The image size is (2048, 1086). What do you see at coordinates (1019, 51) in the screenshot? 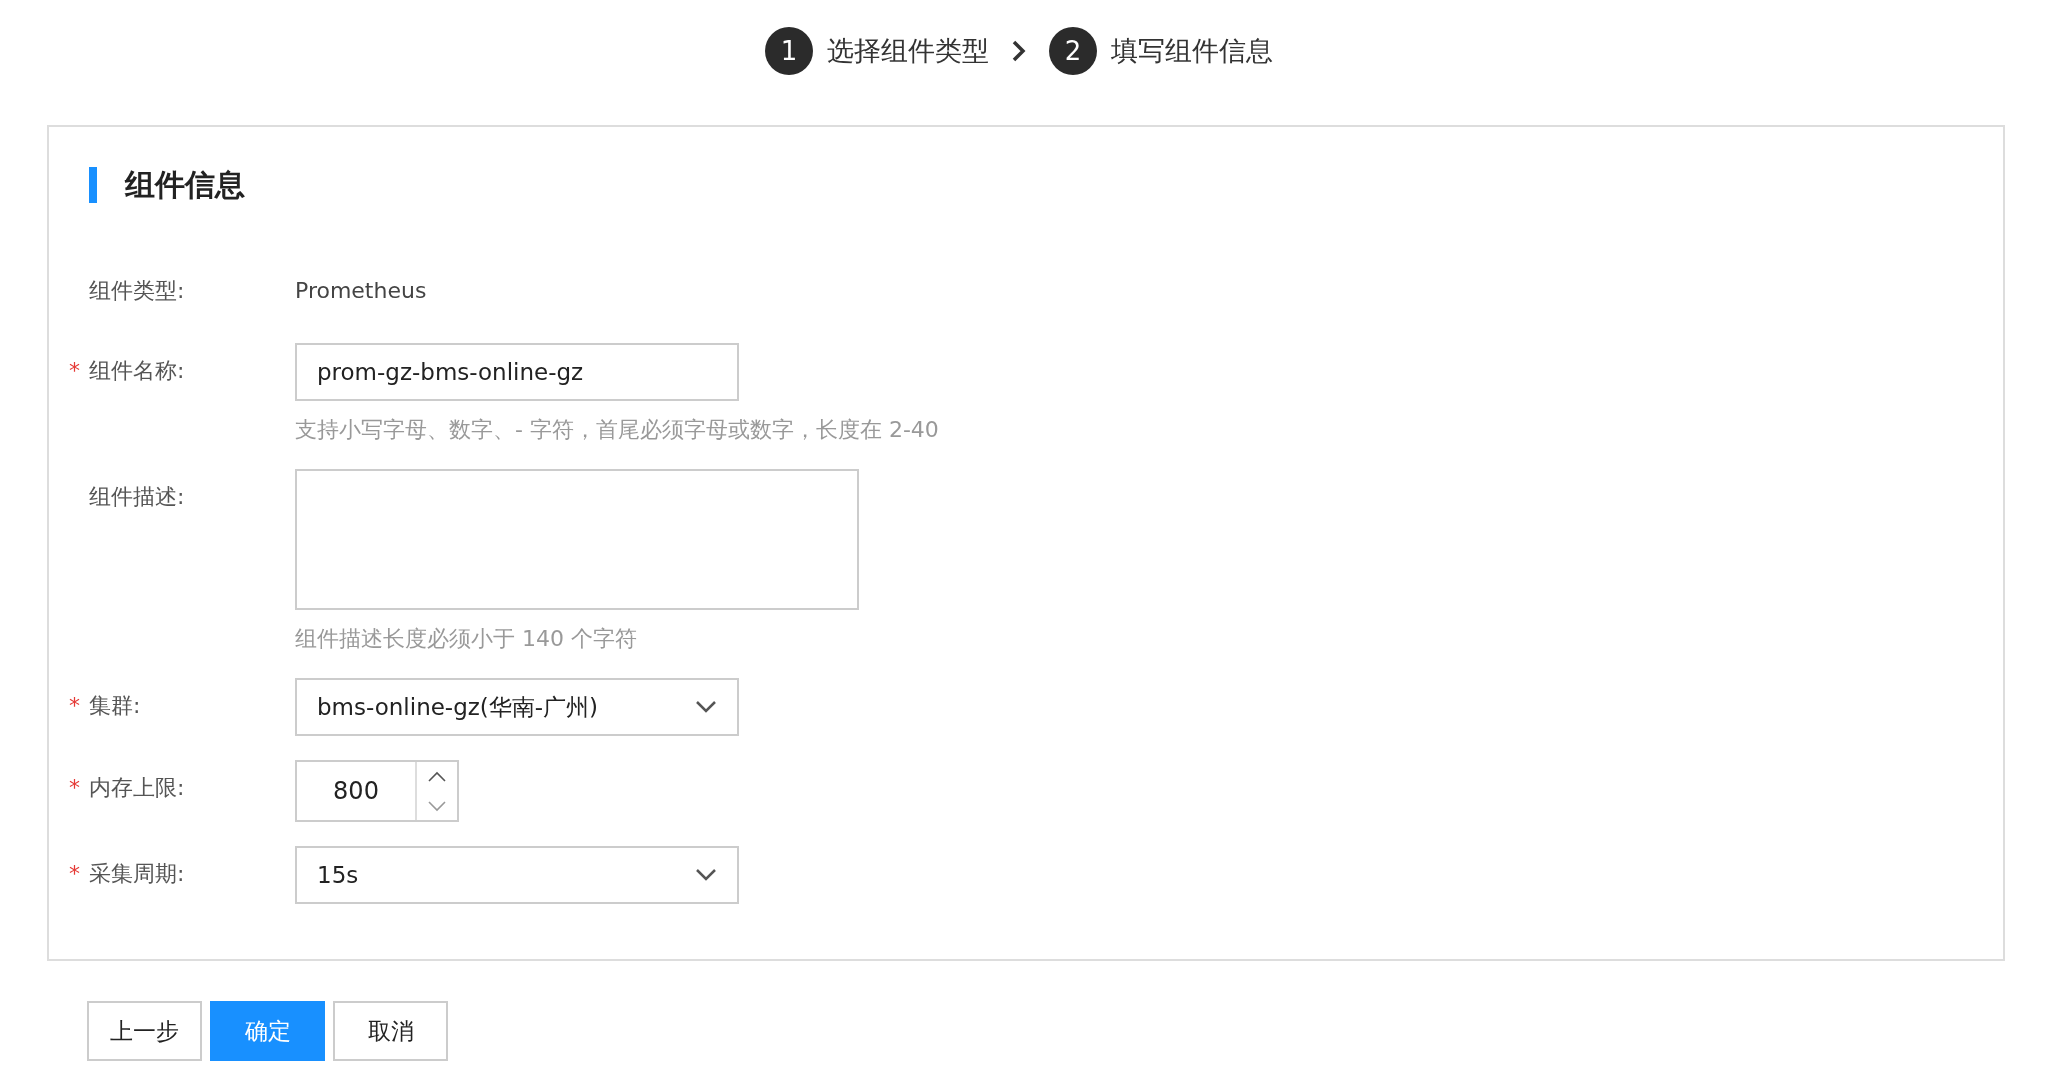
I see `chevron-right-icon` at bounding box center [1019, 51].